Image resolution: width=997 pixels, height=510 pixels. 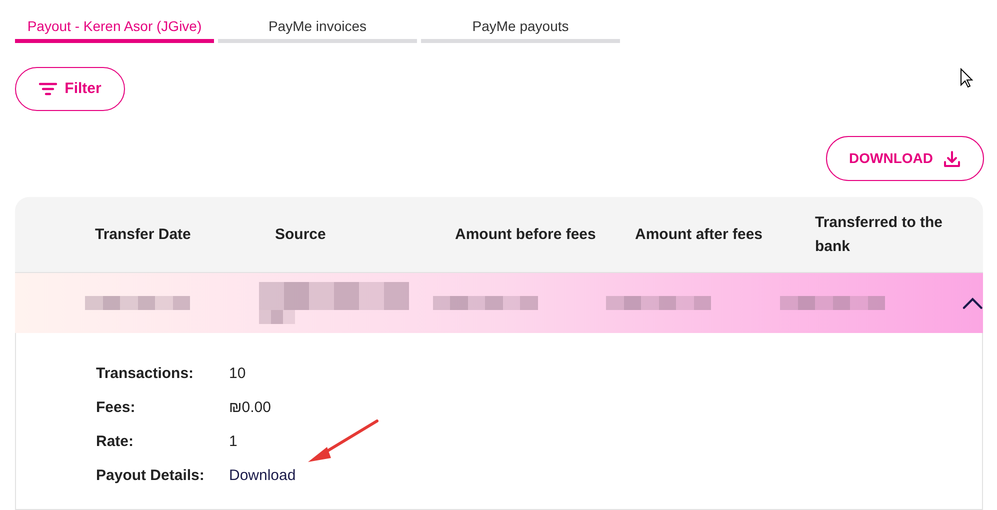 What do you see at coordinates (967, 78) in the screenshot?
I see `cursor-icon` at bounding box center [967, 78].